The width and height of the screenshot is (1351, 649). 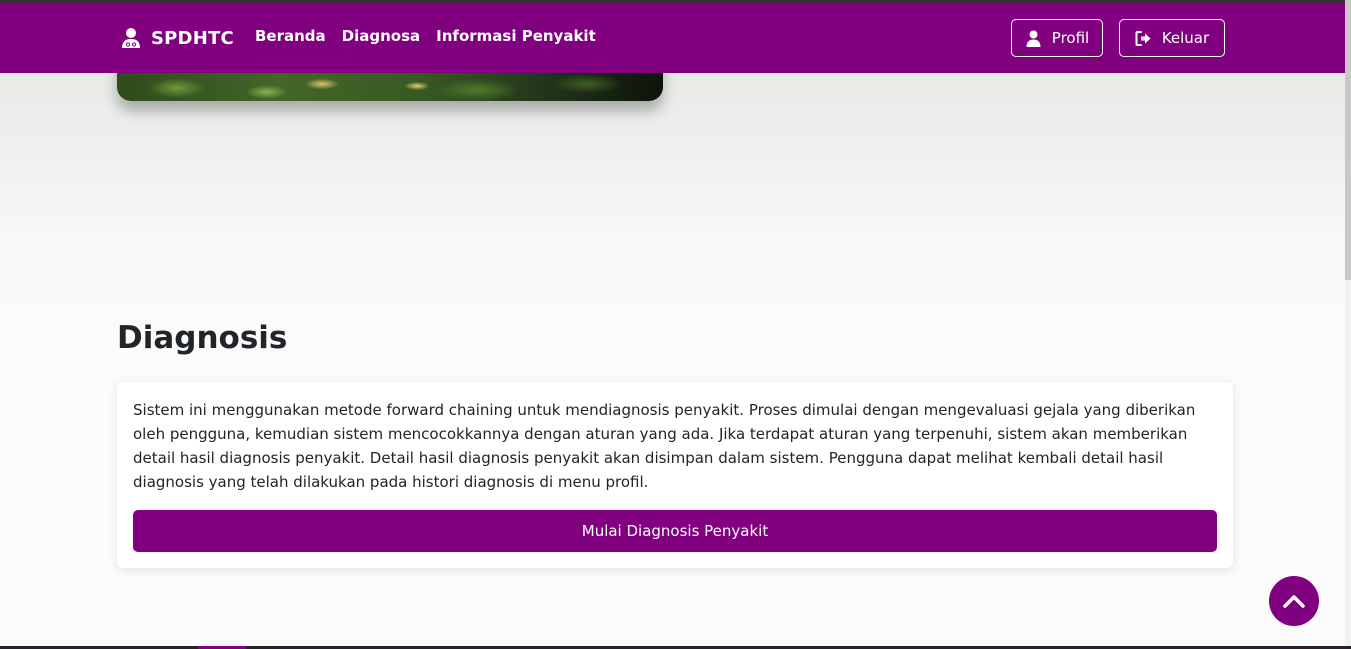 I want to click on user-doctor-icon, so click(x=131, y=38).